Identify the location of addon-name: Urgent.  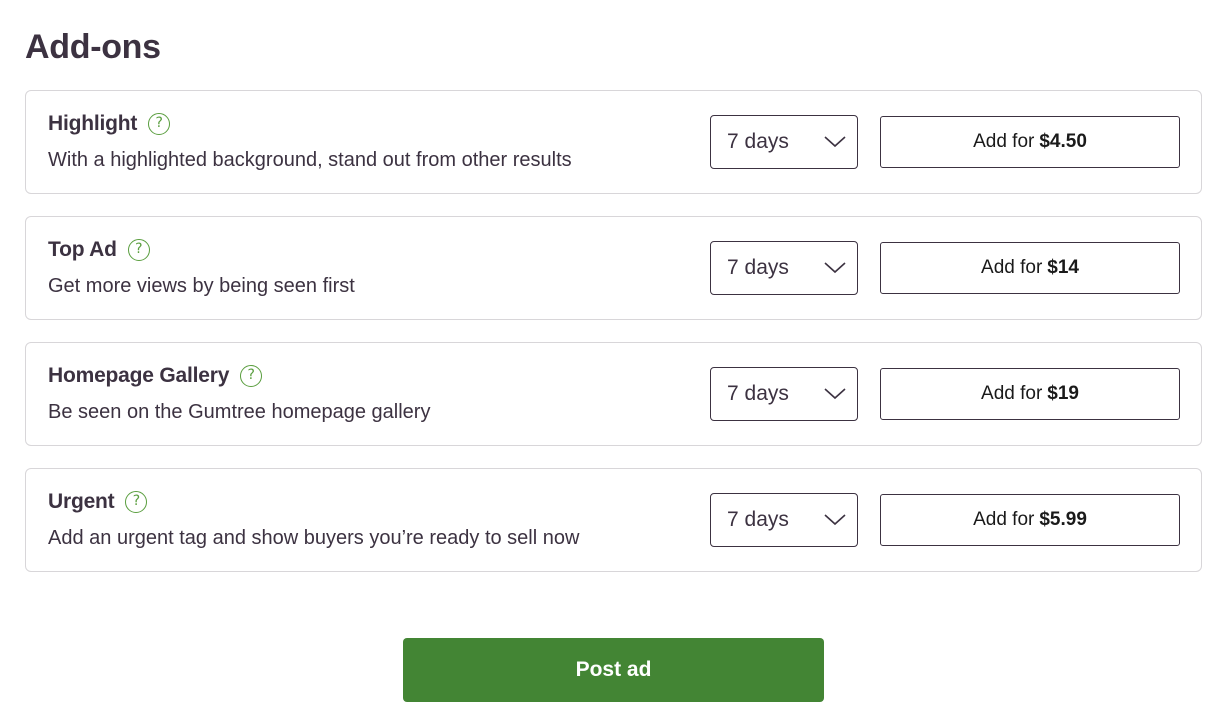
(81, 501).